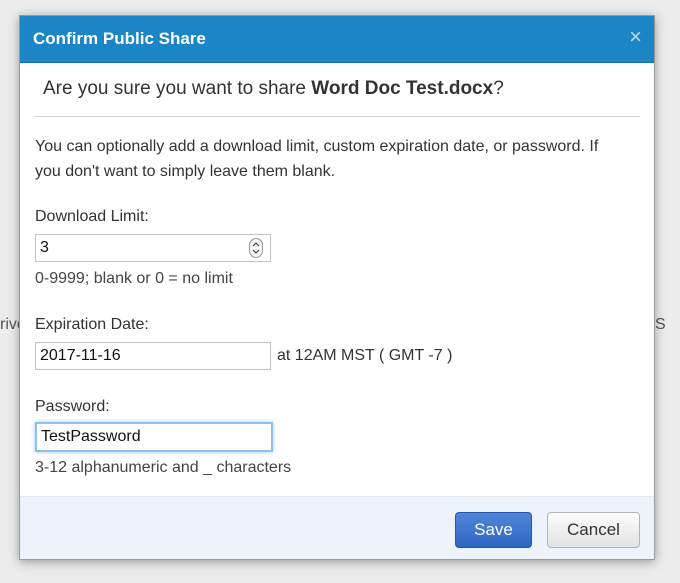 This screenshot has height=583, width=680. What do you see at coordinates (337, 39) in the screenshot?
I see `dialog-header: Confirm Public Share ×` at bounding box center [337, 39].